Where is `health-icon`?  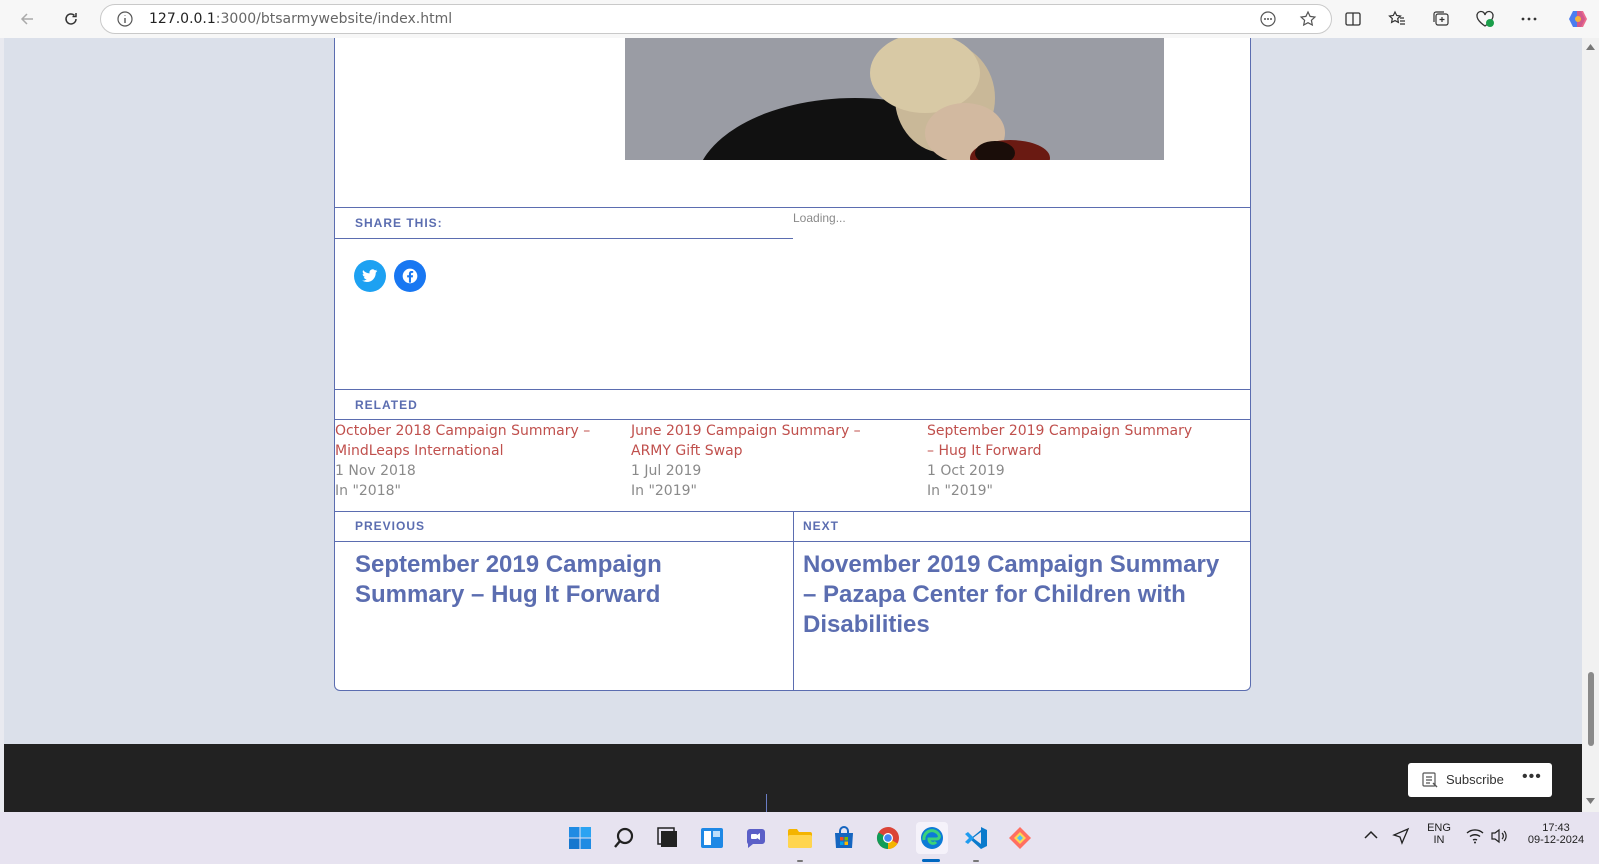 health-icon is located at coordinates (1485, 19).